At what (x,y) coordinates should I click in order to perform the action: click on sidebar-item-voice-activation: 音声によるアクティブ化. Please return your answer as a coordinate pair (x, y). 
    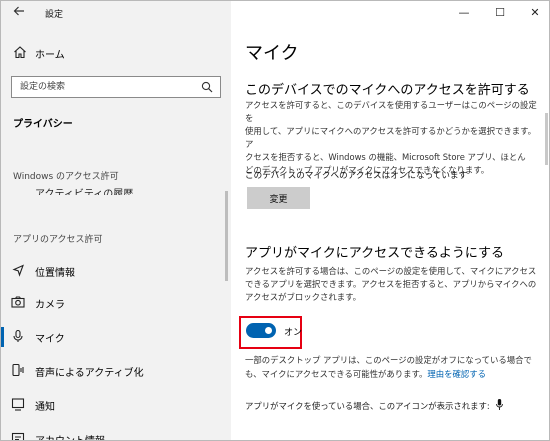
    Looking at the image, I should click on (116, 371).